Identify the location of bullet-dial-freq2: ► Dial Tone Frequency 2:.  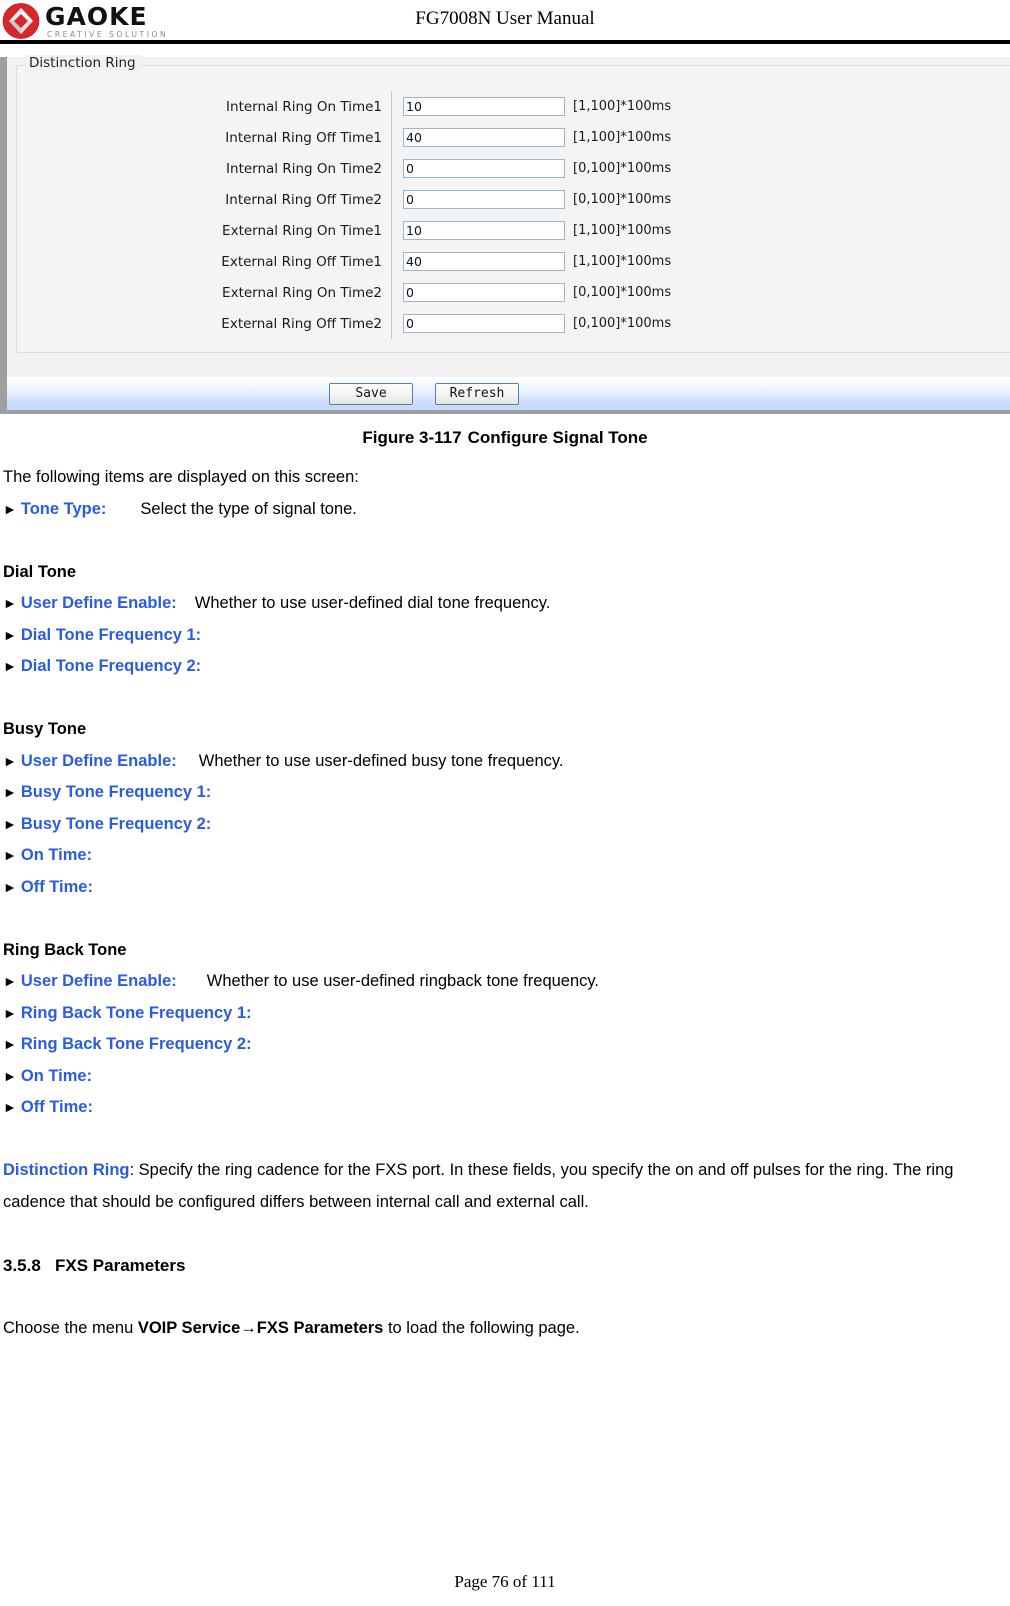
(505, 667).